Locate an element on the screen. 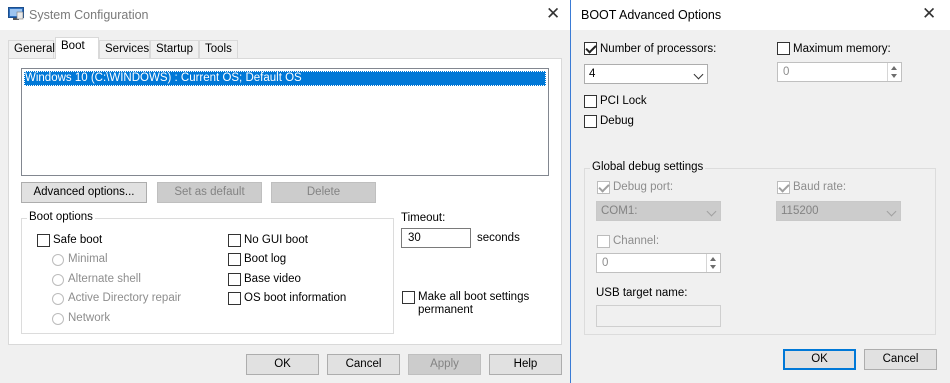 The width and height of the screenshot is (950, 383). base-video-checkbox is located at coordinates (234, 279).